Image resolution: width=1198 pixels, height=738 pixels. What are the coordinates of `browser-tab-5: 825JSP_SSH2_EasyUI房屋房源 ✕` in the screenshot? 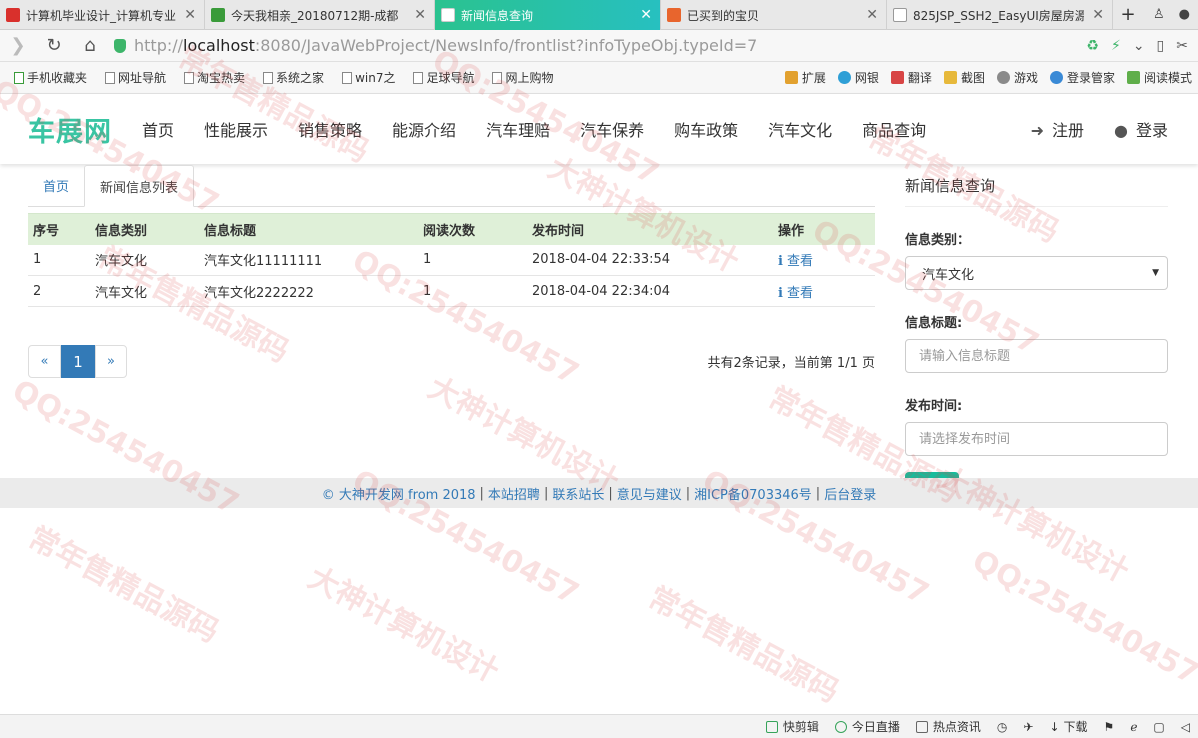 It's located at (1000, 15).